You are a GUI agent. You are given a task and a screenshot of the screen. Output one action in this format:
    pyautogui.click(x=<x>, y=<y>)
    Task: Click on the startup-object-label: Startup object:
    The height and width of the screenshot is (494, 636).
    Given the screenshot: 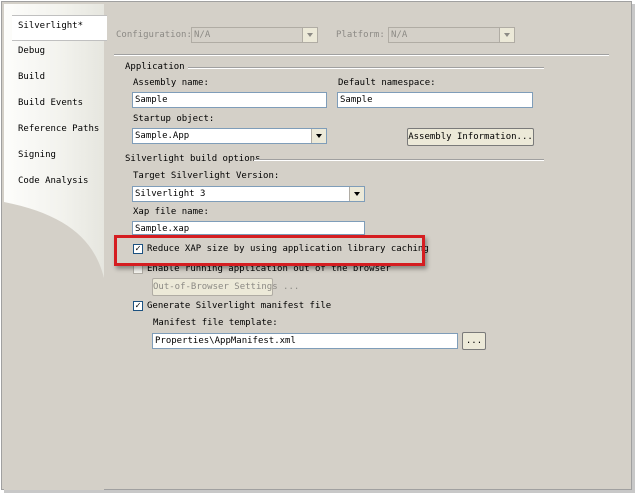 What is the action you would take?
    pyautogui.click(x=174, y=119)
    